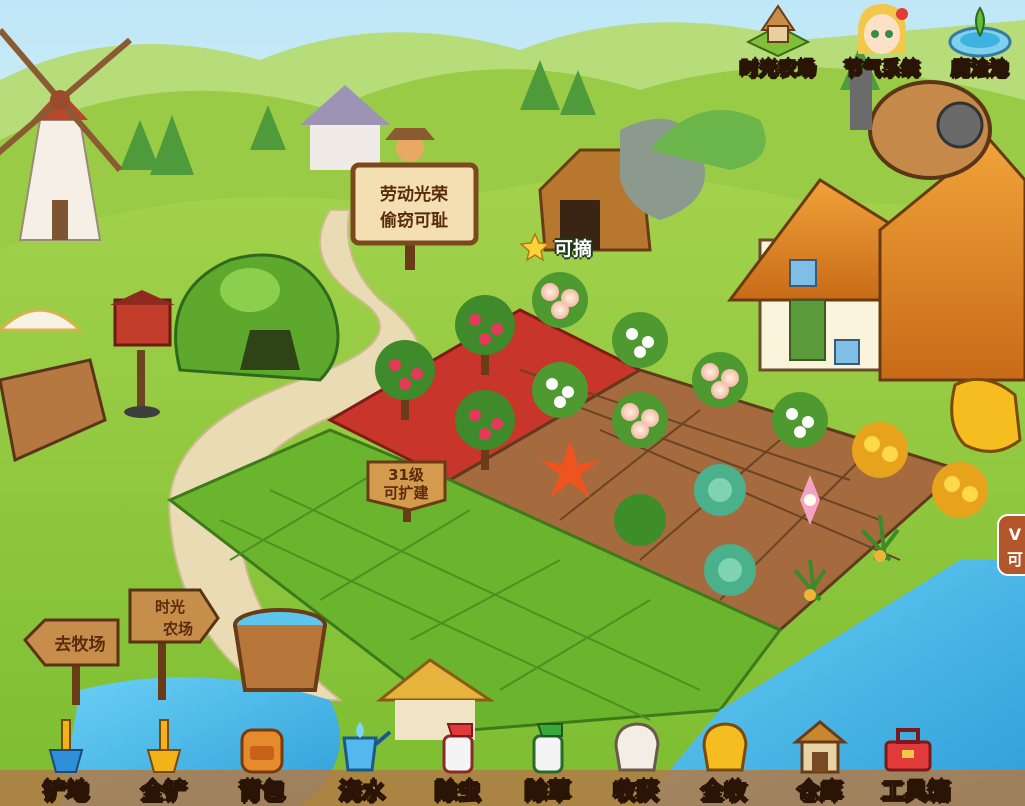 This screenshot has width=1025, height=806. I want to click on star-icon, so click(535, 247).